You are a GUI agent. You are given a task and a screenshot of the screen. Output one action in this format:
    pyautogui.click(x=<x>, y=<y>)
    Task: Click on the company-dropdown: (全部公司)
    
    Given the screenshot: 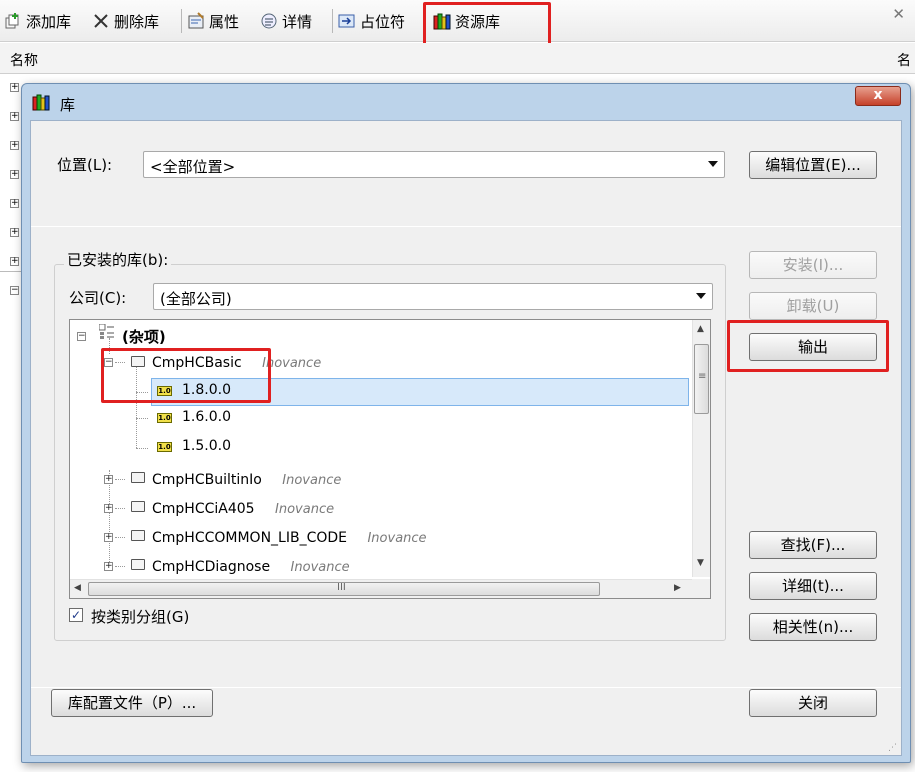 What is the action you would take?
    pyautogui.click(x=433, y=296)
    